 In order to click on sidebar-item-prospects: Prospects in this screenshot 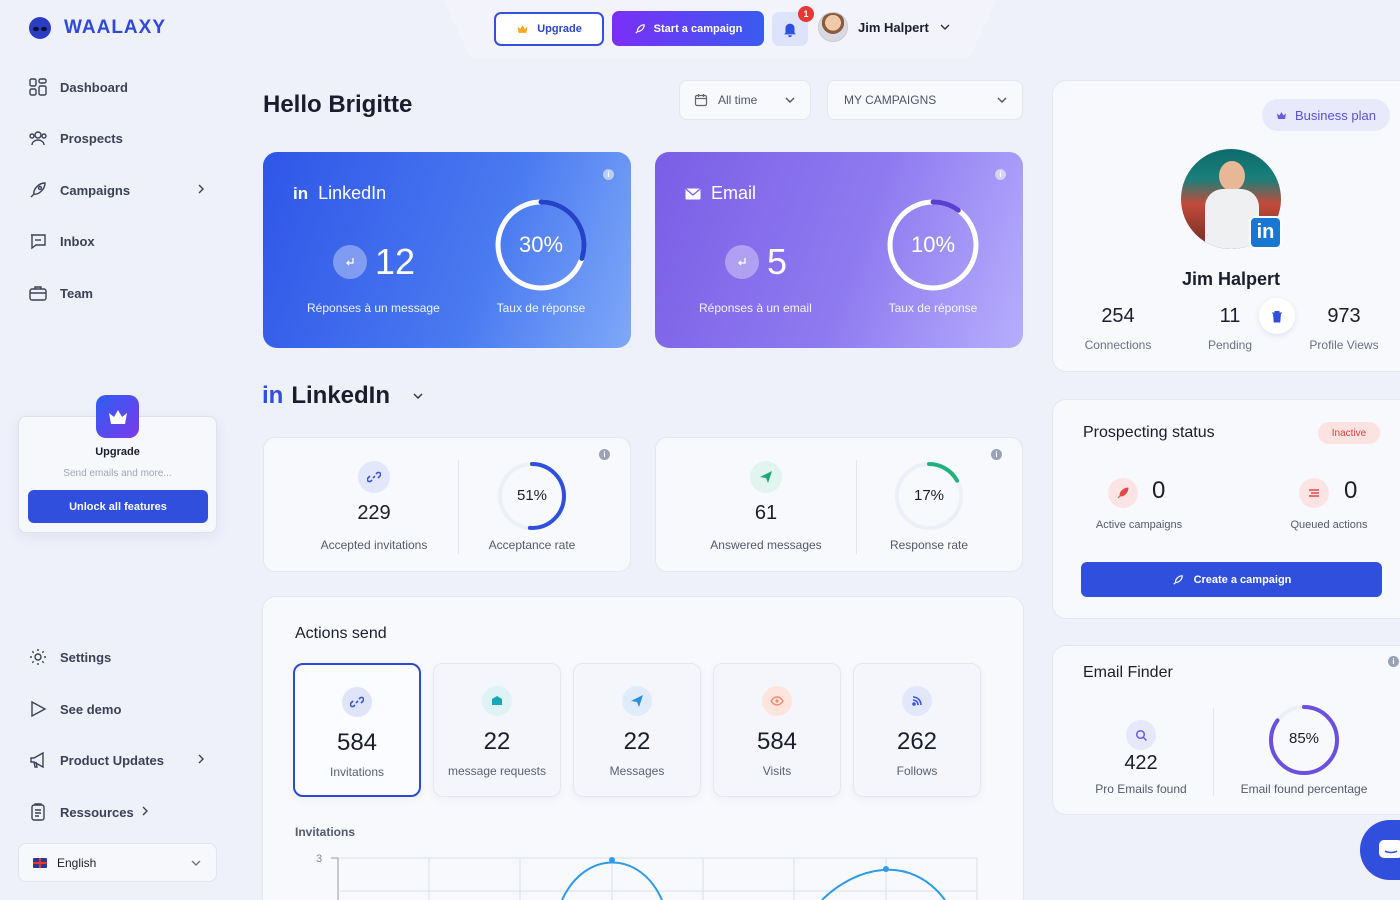, I will do `click(75, 138)`.